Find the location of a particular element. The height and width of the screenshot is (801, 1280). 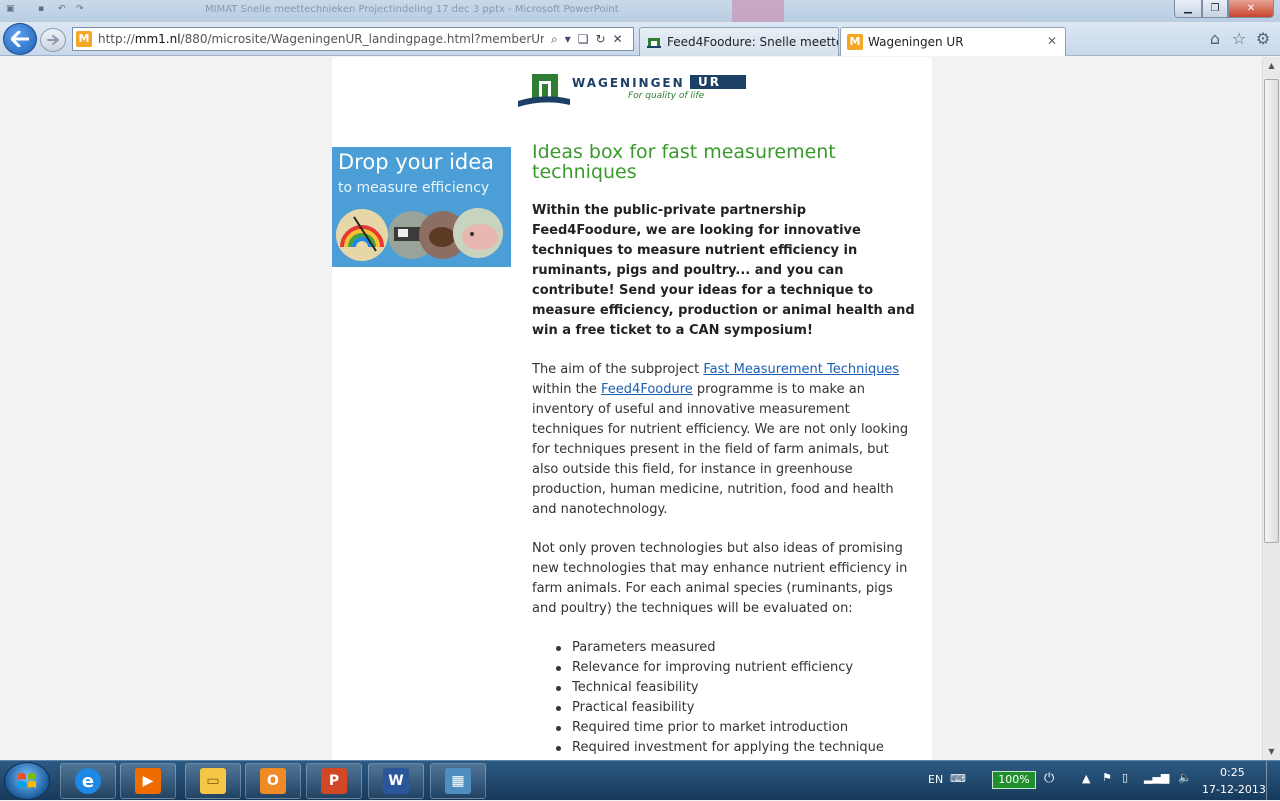

photo-icon: ▦ is located at coordinates (458, 781).